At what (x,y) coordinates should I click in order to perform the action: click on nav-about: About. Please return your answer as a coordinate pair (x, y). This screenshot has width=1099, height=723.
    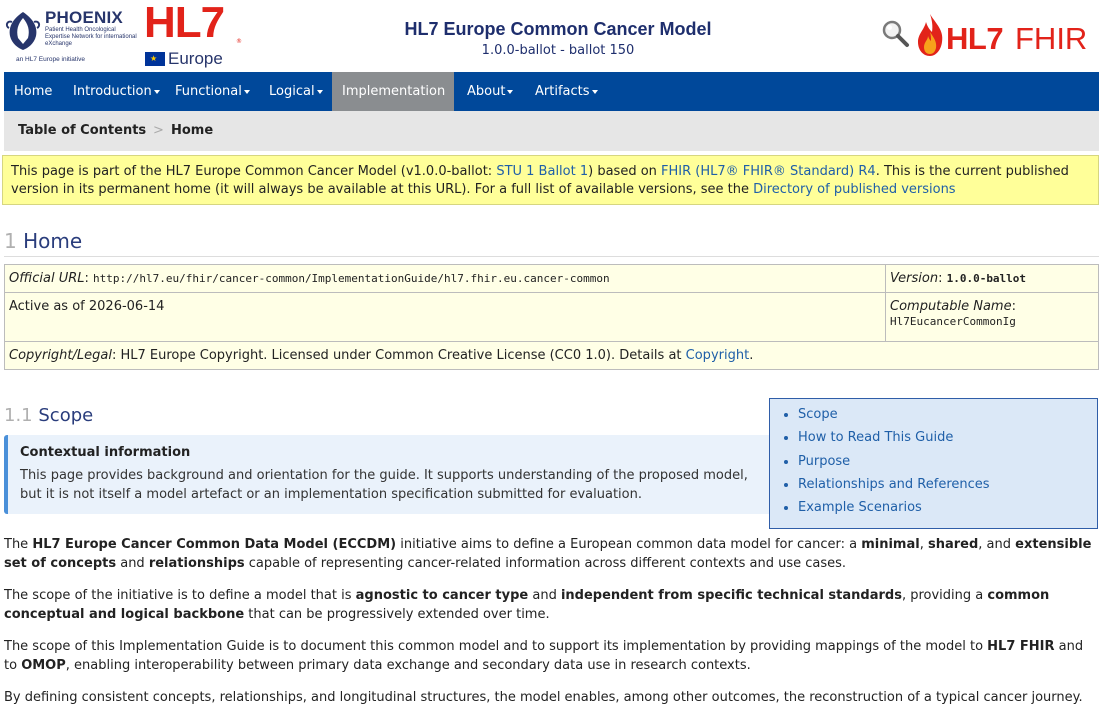
    Looking at the image, I should click on (490, 91).